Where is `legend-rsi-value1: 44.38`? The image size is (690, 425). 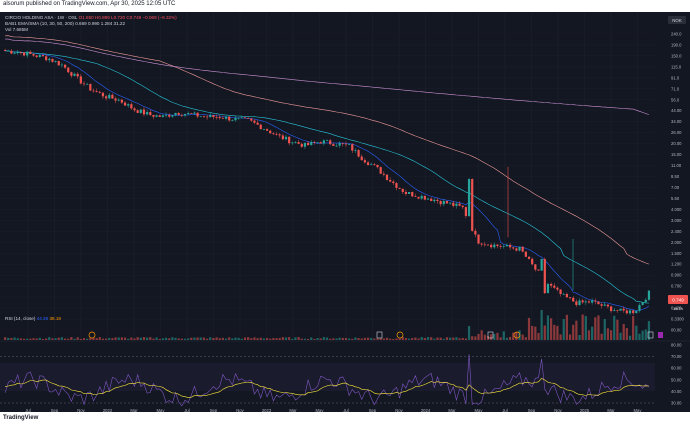 legend-rsi-value1: 44.38 is located at coordinates (42, 318).